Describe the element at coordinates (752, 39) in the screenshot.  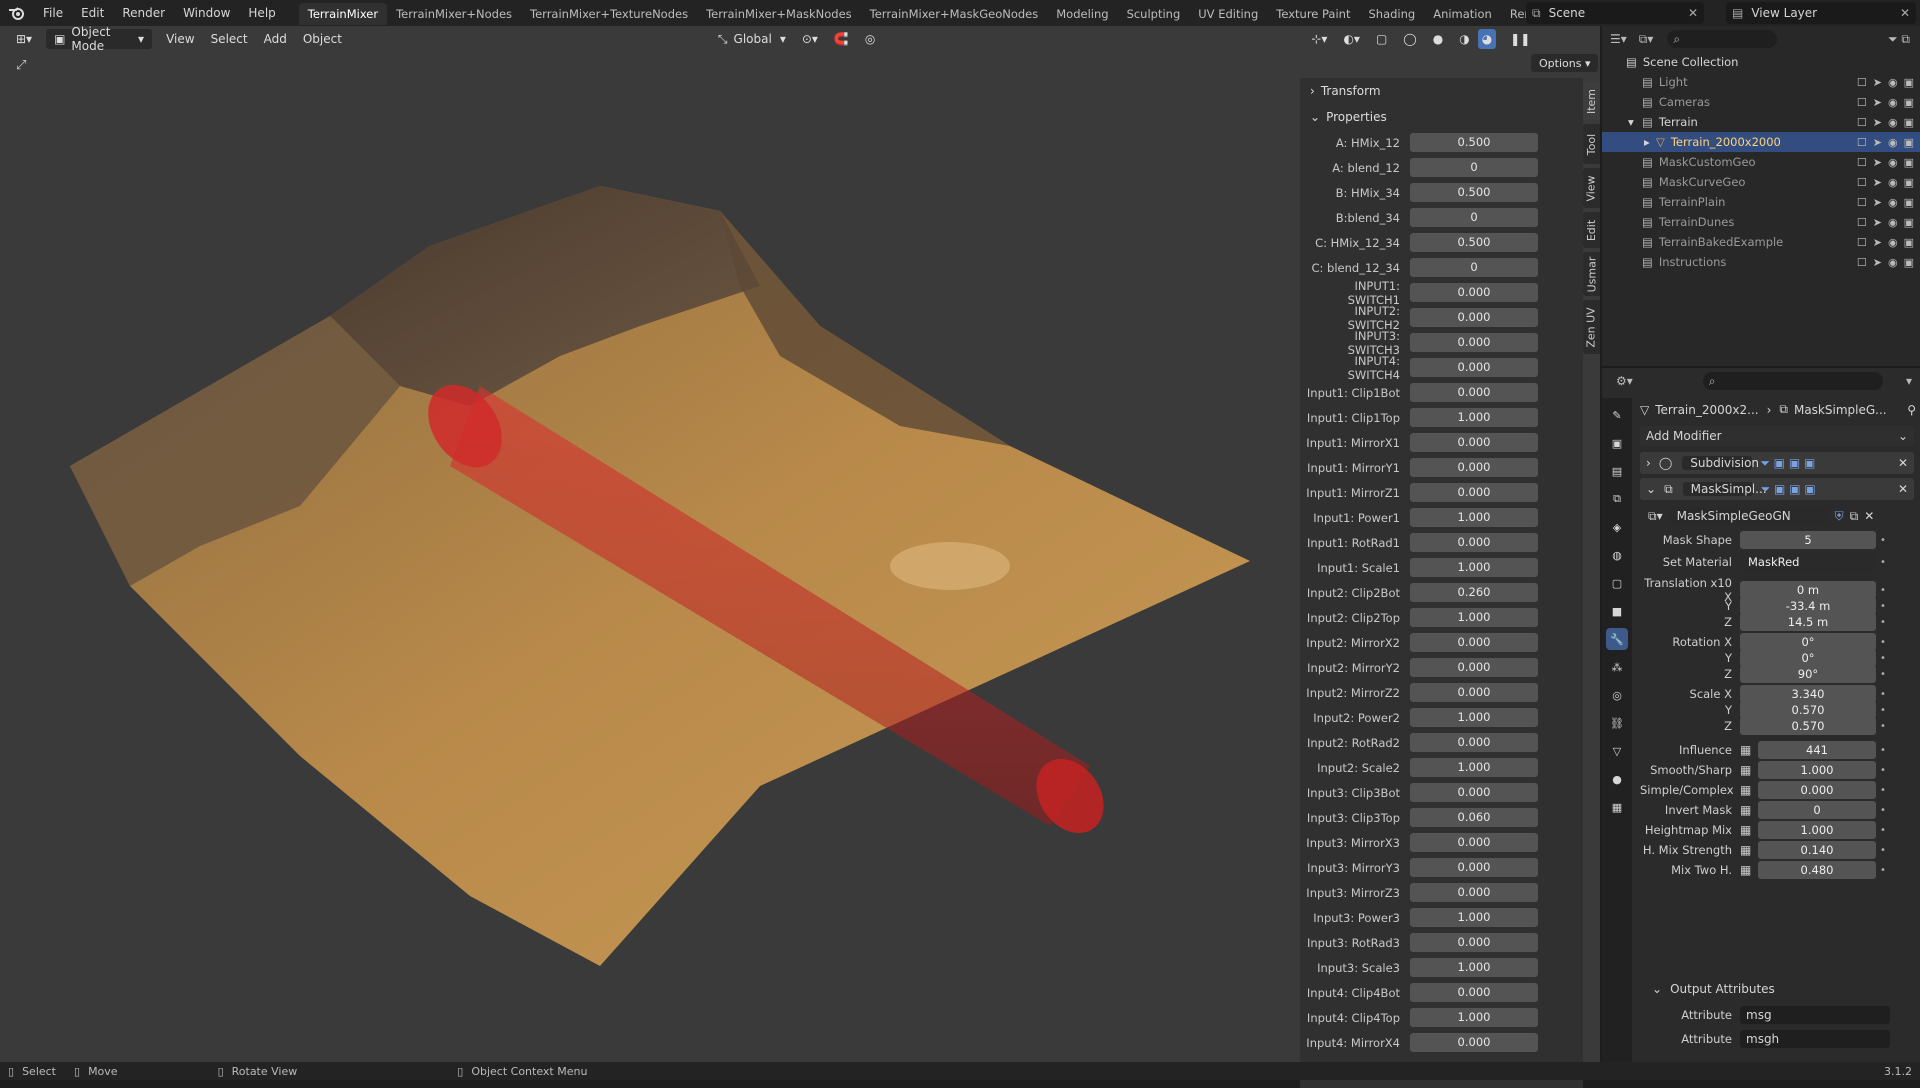
I see `orientation-selector: ⤡ Global ▾` at that location.